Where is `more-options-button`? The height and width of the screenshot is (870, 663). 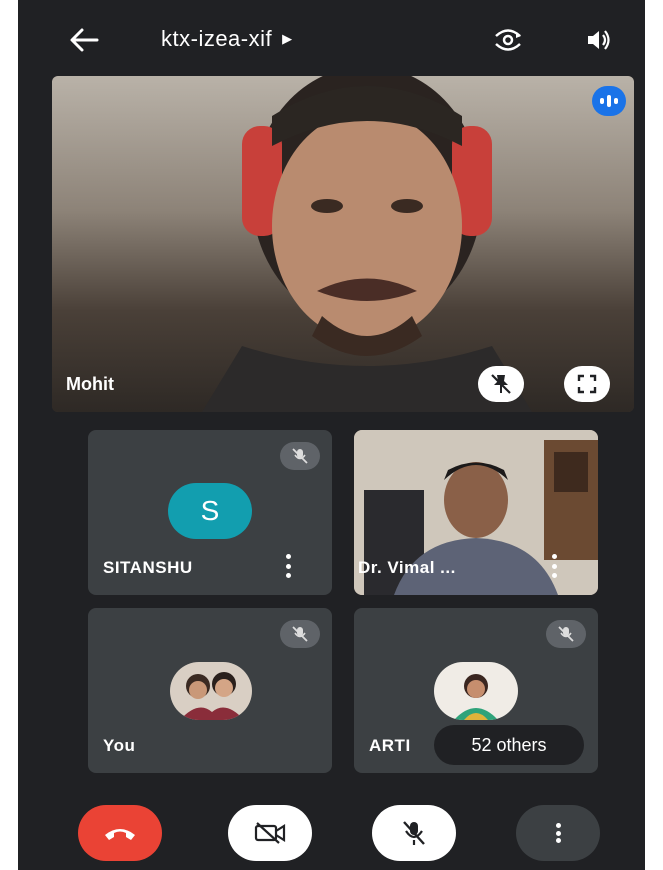
more-options-button is located at coordinates (558, 833).